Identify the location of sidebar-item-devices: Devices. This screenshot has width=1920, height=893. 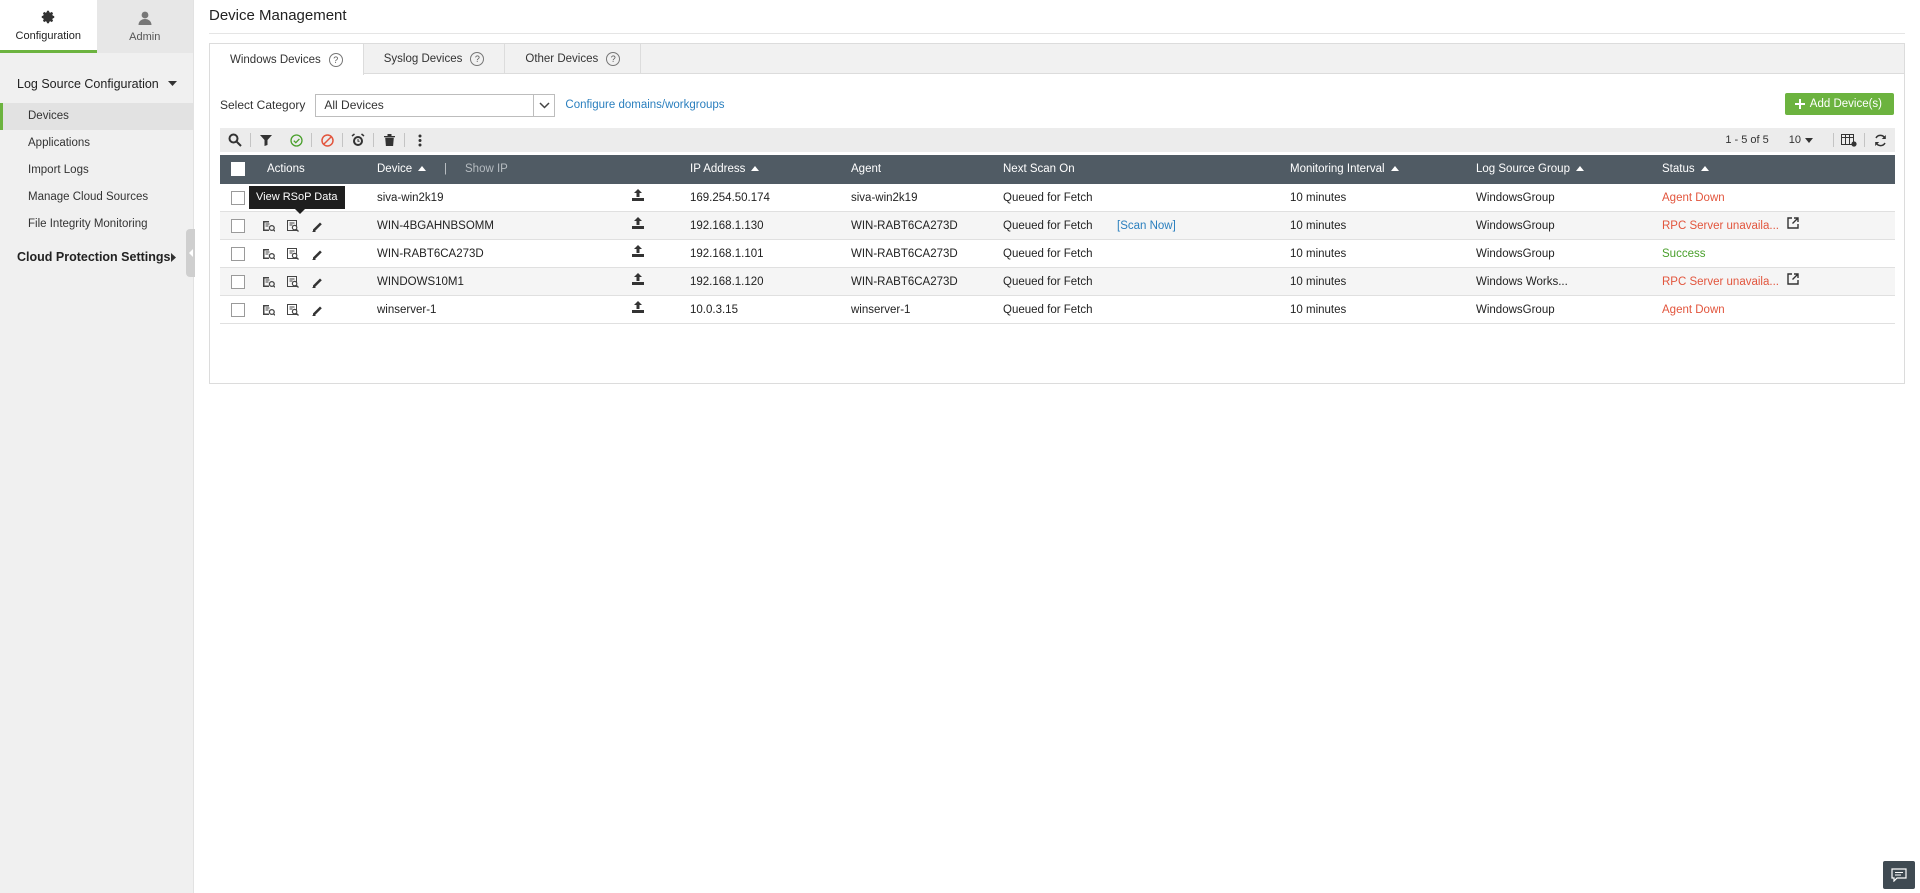
(96, 116).